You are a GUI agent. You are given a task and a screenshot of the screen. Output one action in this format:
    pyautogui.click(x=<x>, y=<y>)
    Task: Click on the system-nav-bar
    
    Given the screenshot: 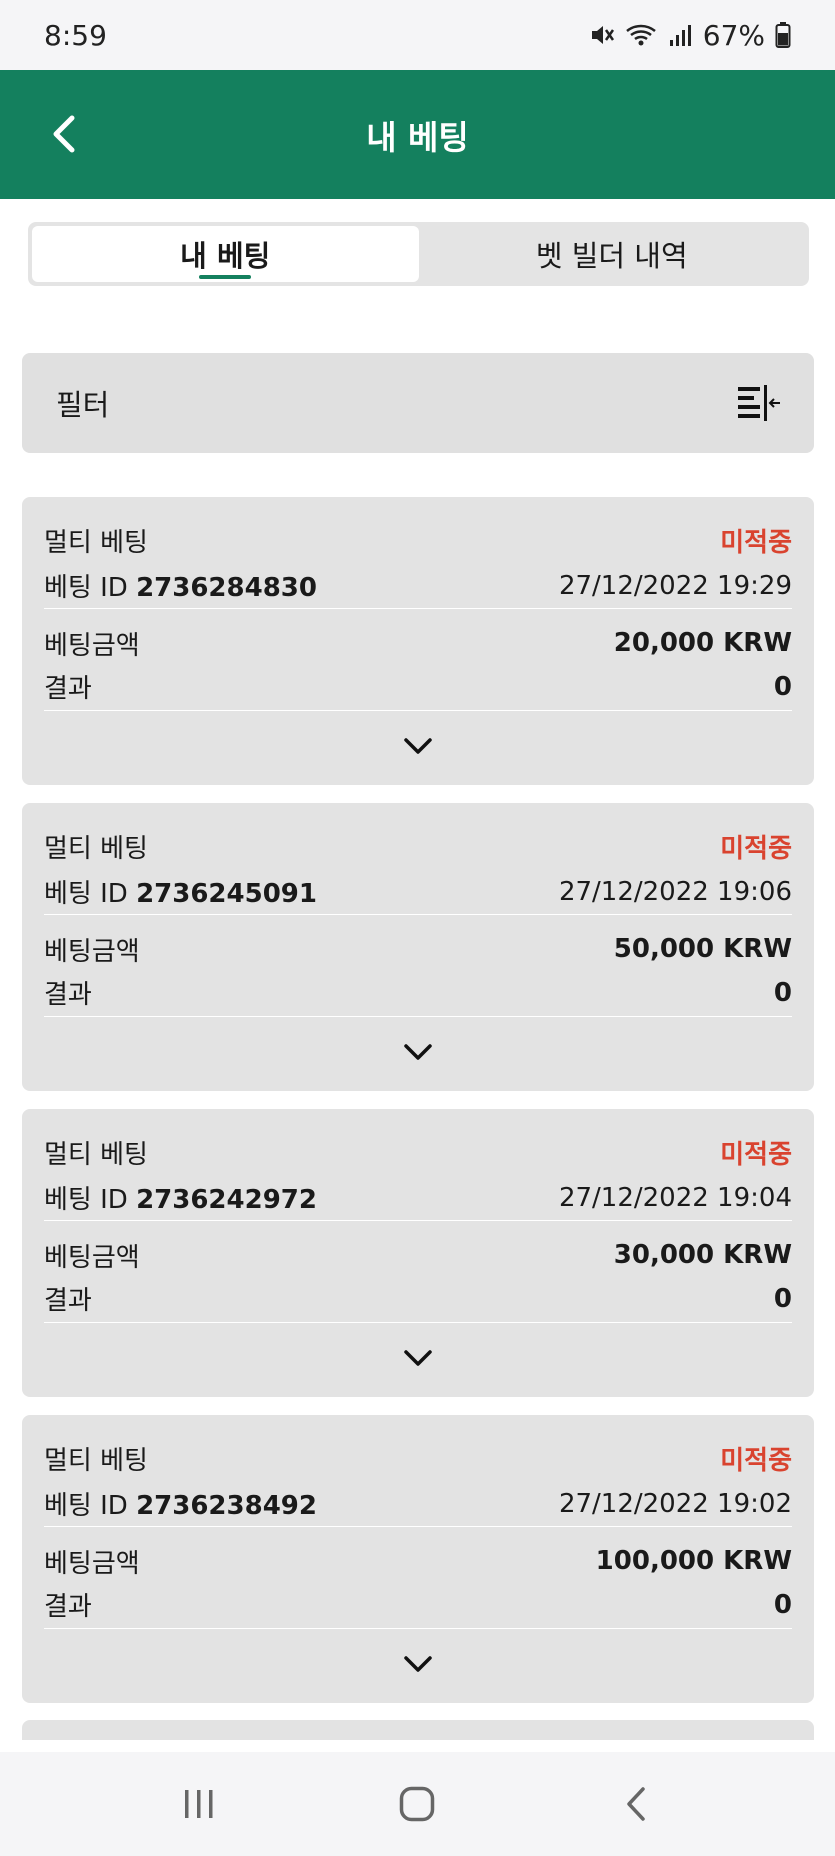 What is the action you would take?
    pyautogui.click(x=417, y=1804)
    